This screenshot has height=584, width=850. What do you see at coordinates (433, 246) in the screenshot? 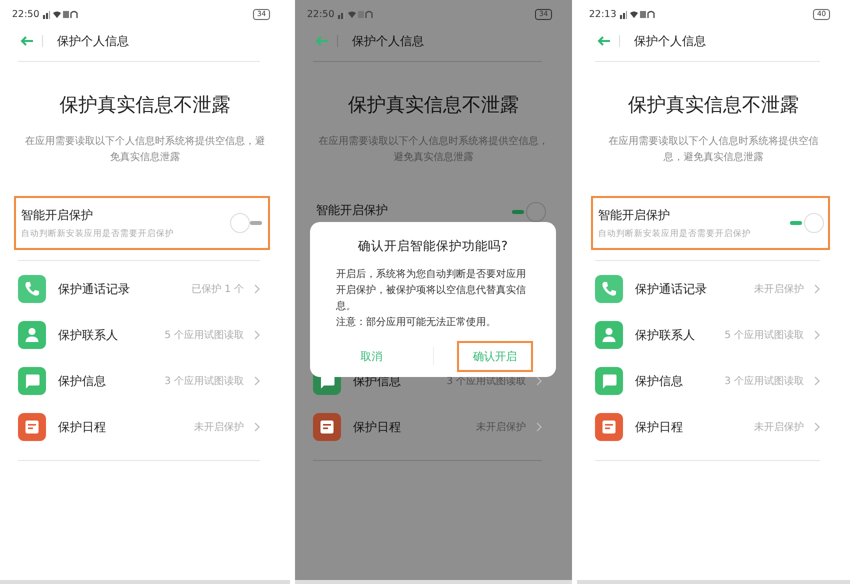
I see `dialog-title: 确认开启智能保护功能吗?` at bounding box center [433, 246].